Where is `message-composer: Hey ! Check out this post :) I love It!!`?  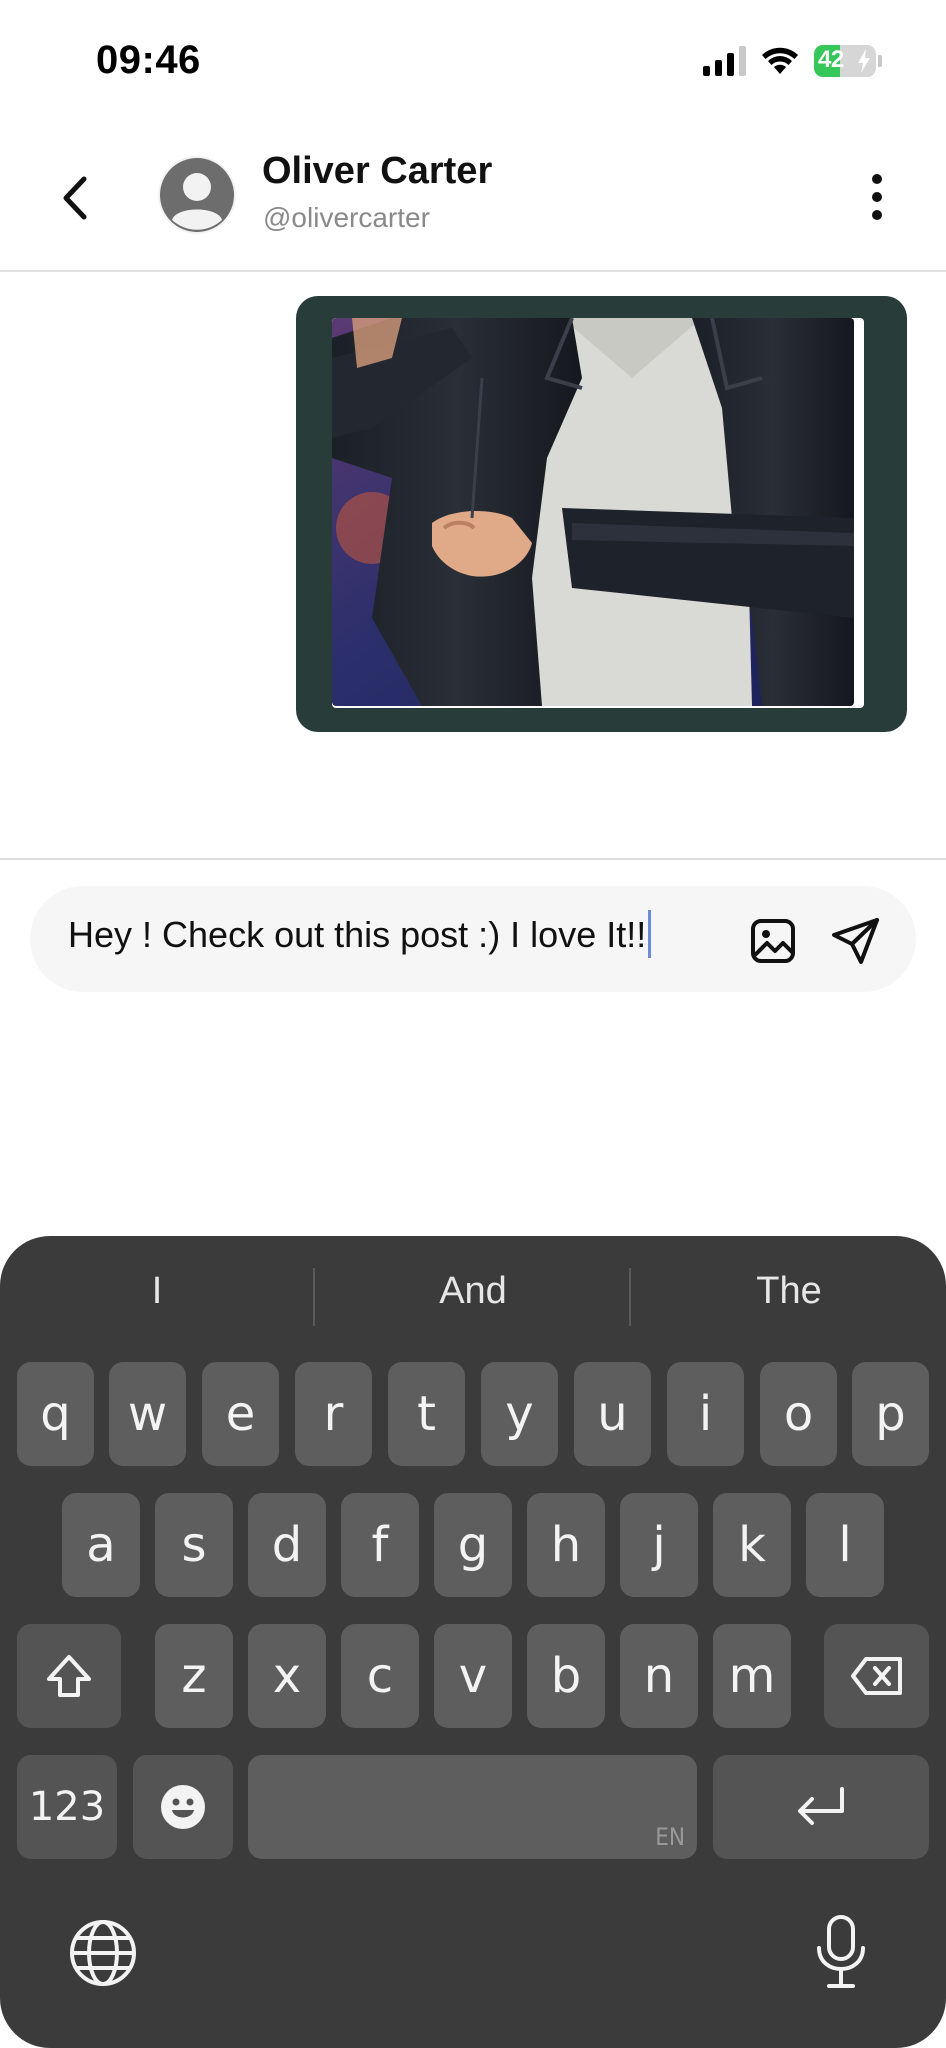 message-composer: Hey ! Check out this post :) I love It!! is located at coordinates (473, 939).